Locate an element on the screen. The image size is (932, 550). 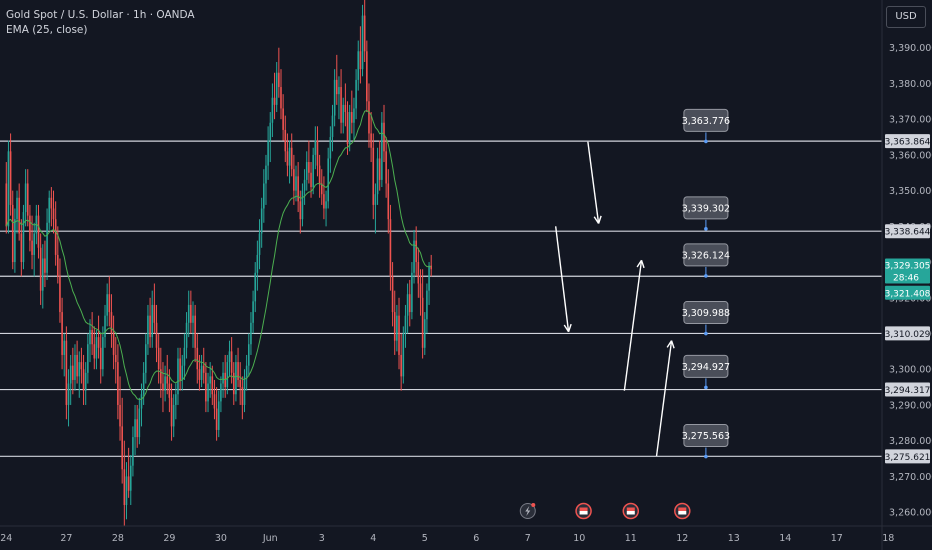
callout-text: 3,363.776 is located at coordinates (706, 121).